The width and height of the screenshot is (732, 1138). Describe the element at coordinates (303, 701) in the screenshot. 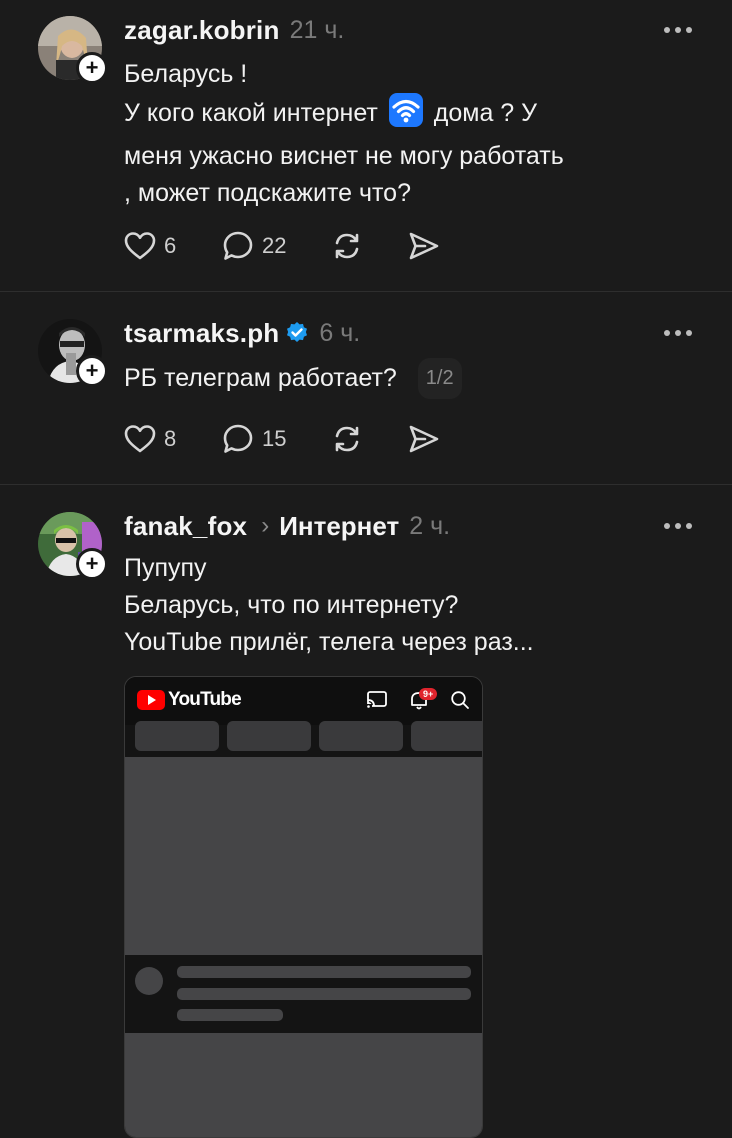

I see `youtube-top-bar: YouTube 9+` at that location.